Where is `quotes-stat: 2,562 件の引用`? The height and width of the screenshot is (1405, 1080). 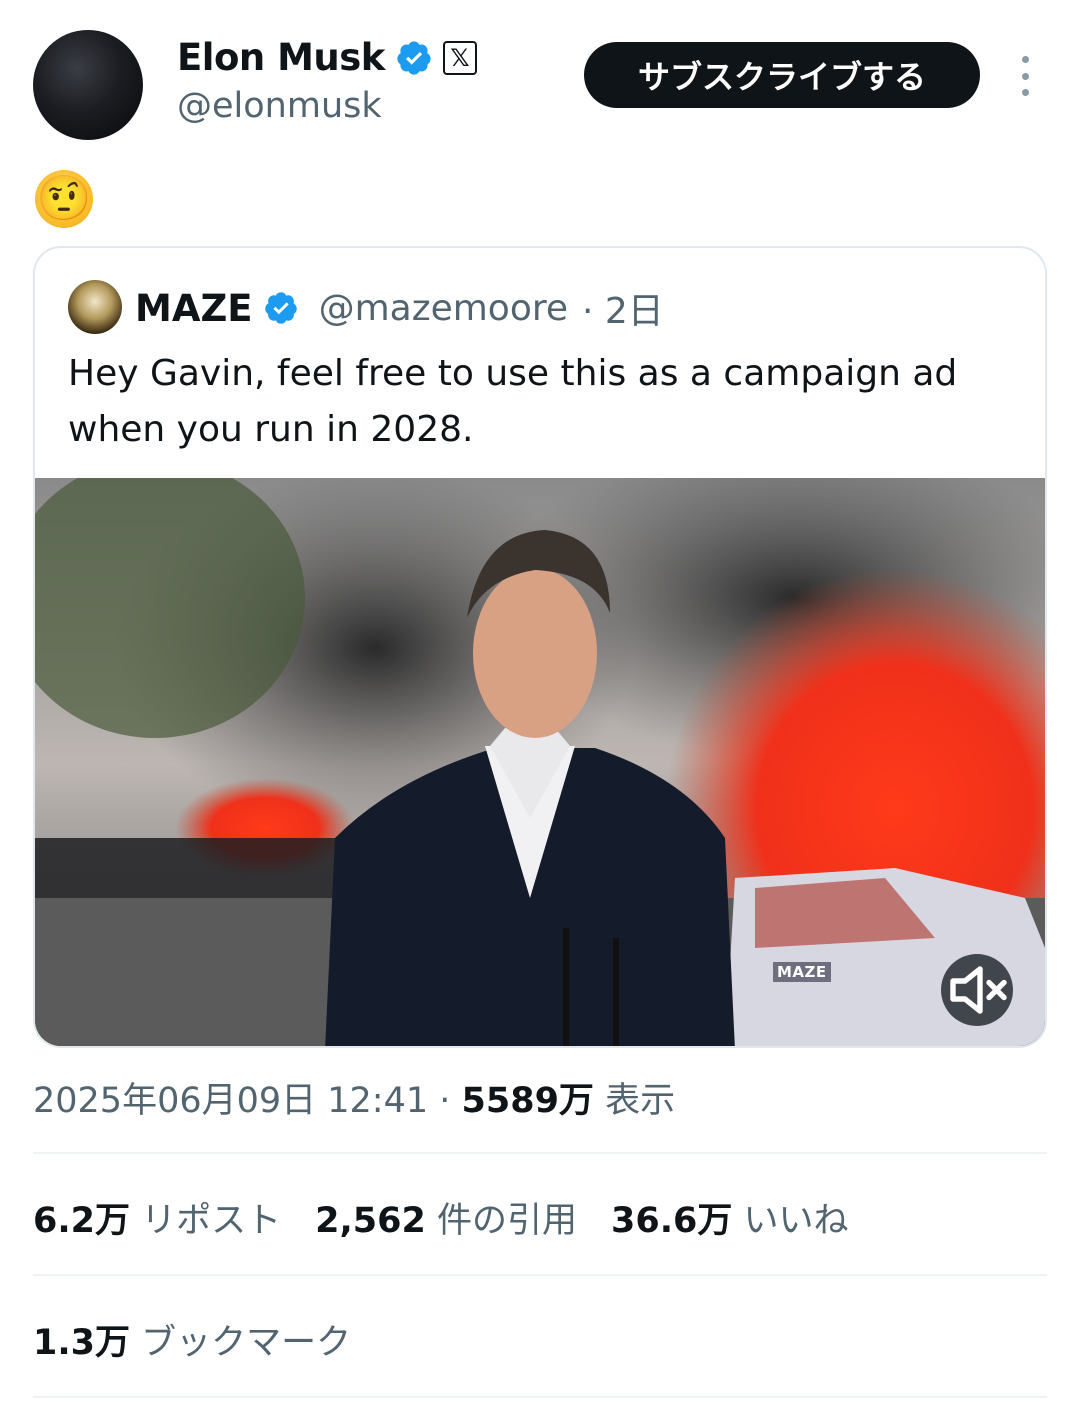 quotes-stat: 2,562 件の引用 is located at coordinates (446, 1217).